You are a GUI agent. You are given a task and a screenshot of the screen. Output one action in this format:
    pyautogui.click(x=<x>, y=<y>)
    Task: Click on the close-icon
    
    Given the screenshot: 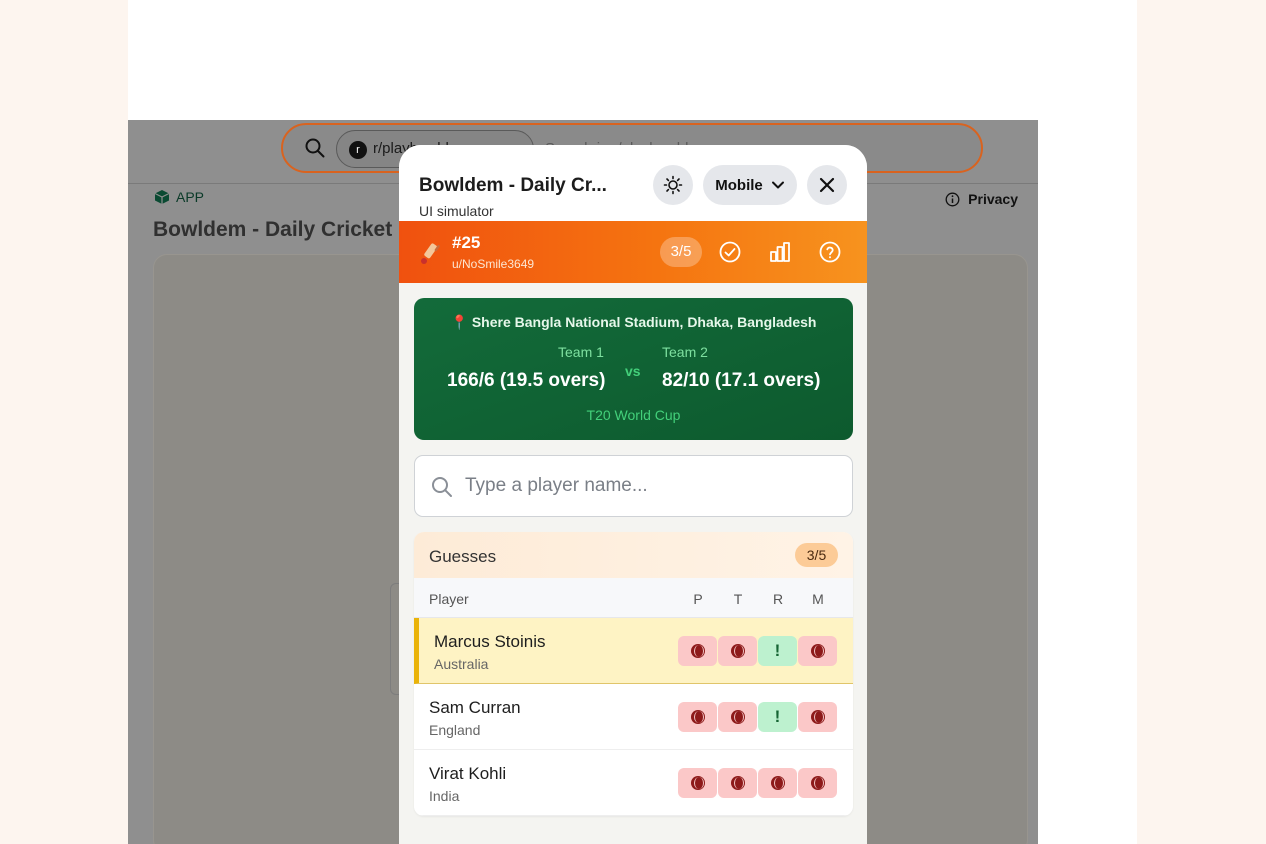 What is the action you would take?
    pyautogui.click(x=827, y=185)
    